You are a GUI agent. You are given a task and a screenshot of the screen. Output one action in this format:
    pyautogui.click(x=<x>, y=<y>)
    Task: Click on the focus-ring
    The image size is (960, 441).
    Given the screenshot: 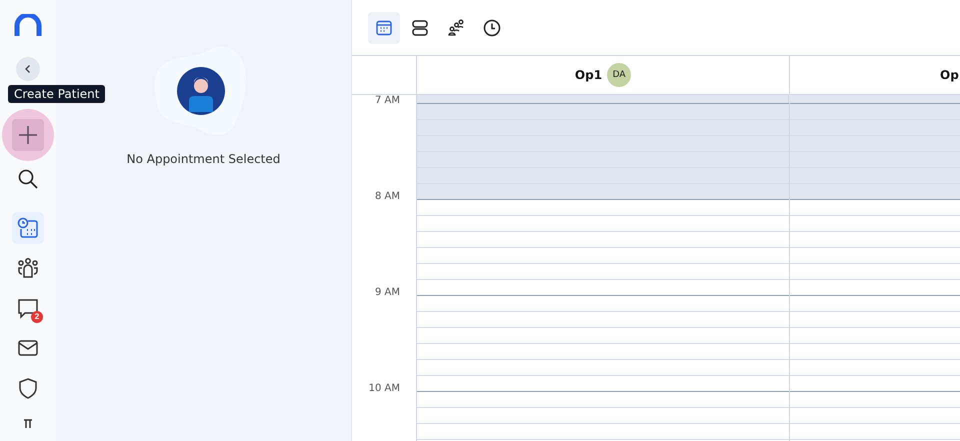 What is the action you would take?
    pyautogui.click(x=28, y=135)
    